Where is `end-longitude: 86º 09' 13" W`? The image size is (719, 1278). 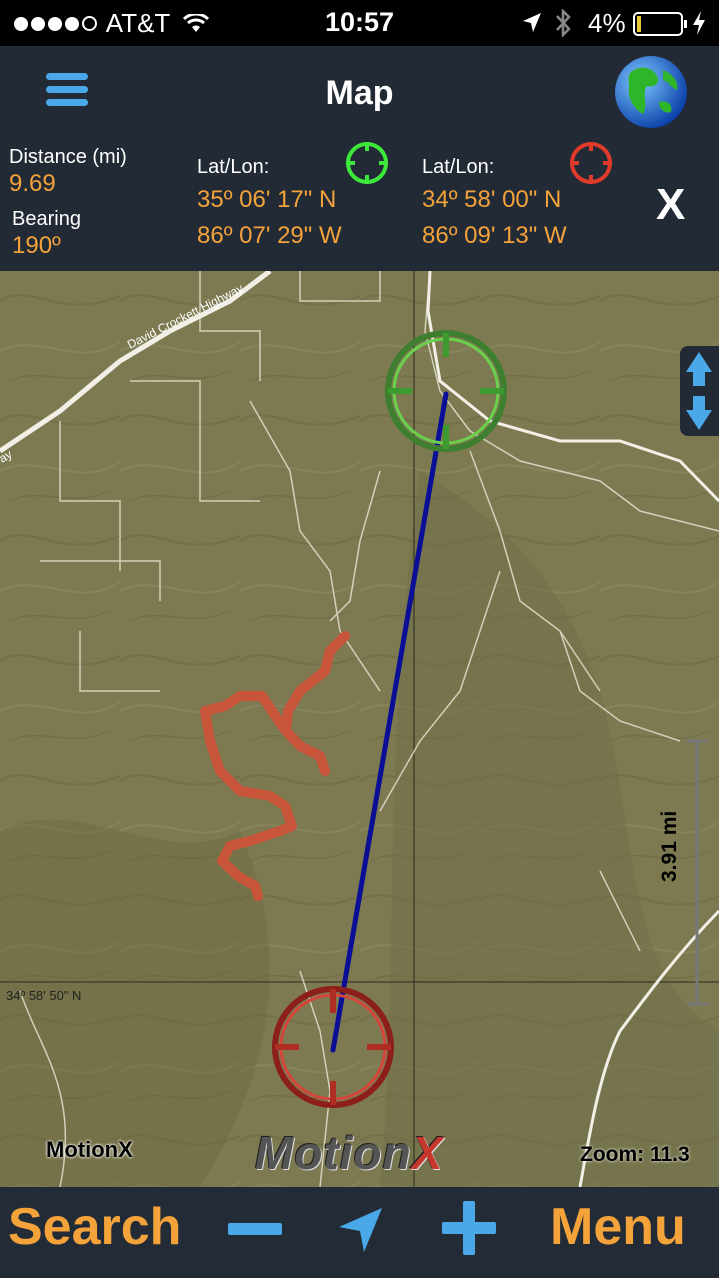 end-longitude: 86º 09' 13" W is located at coordinates (494, 235).